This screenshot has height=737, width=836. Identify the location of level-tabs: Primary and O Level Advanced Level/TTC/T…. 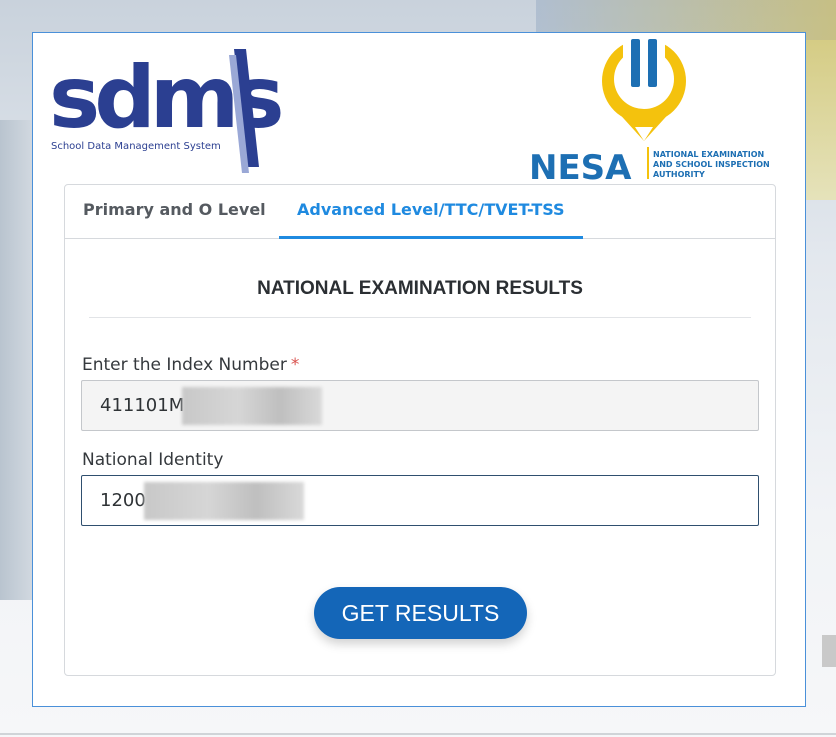
(420, 212).